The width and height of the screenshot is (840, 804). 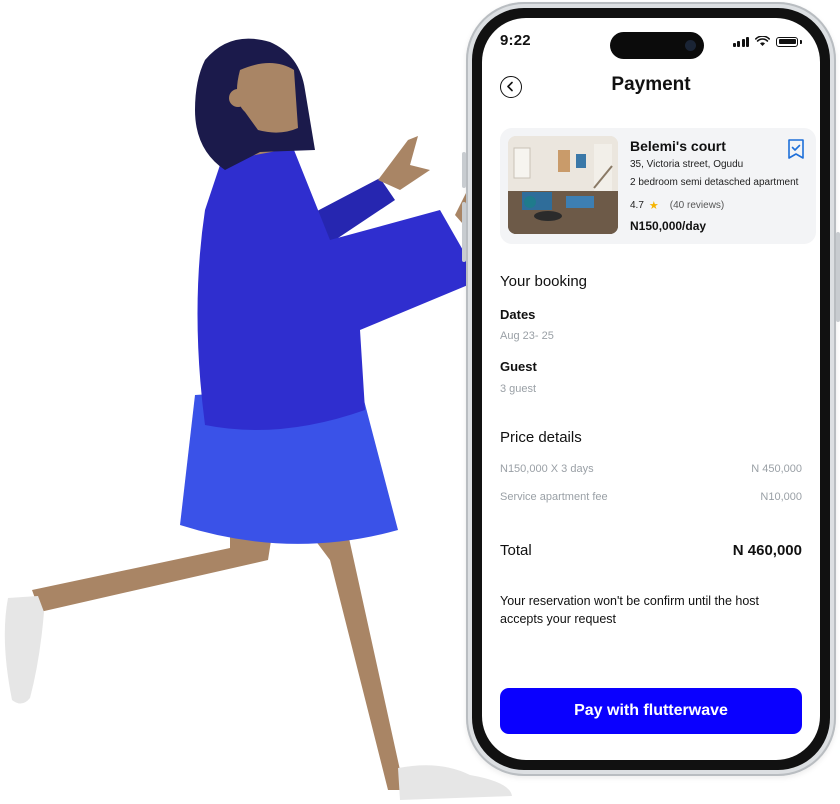 I want to click on battery-tip, so click(x=801, y=41).